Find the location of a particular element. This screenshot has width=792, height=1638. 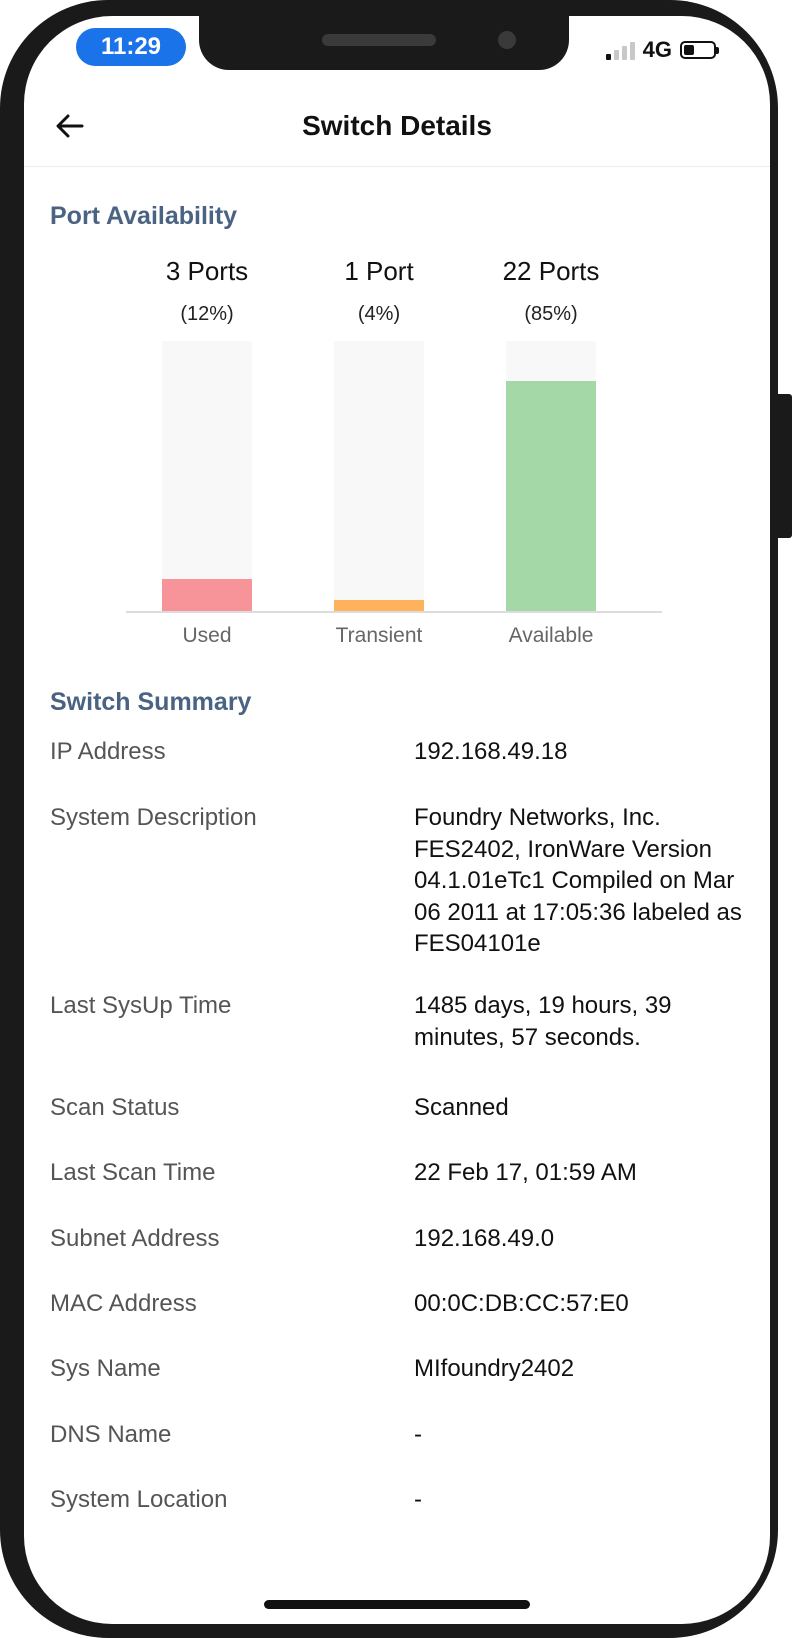

bar-percent-label: (85%) is located at coordinates (551, 314).